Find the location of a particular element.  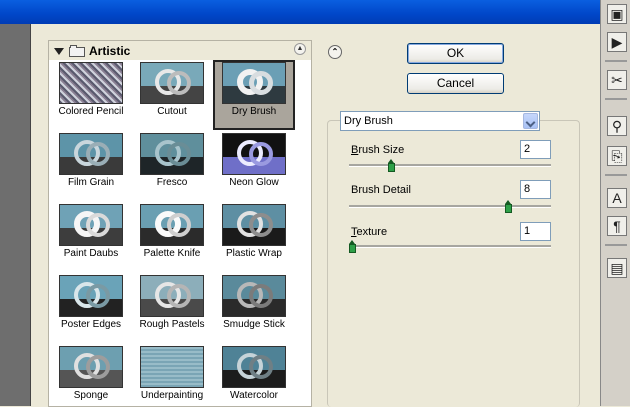

canvas-preview-edge is located at coordinates (15, 215).